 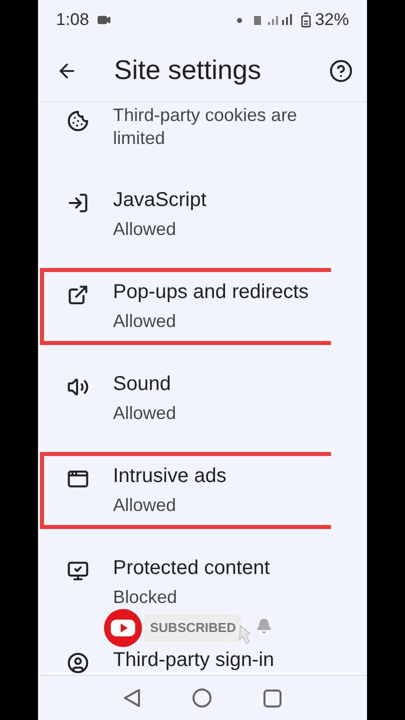 What do you see at coordinates (159, 200) in the screenshot?
I see `setting-title: JavaScript` at bounding box center [159, 200].